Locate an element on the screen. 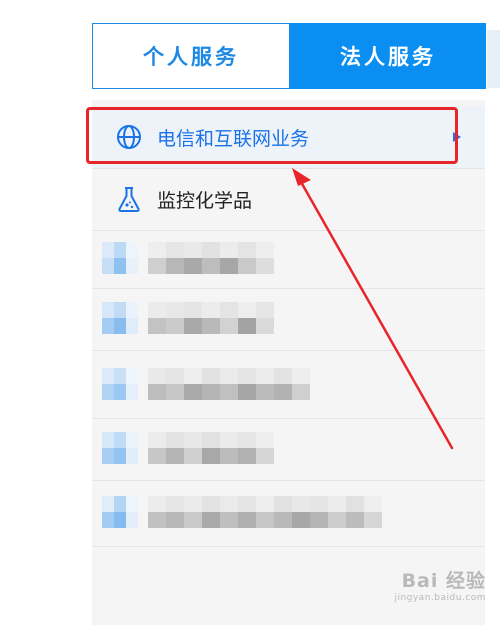 The height and width of the screenshot is (625, 500). tab-personal-label: 个人服务 is located at coordinates (191, 57).